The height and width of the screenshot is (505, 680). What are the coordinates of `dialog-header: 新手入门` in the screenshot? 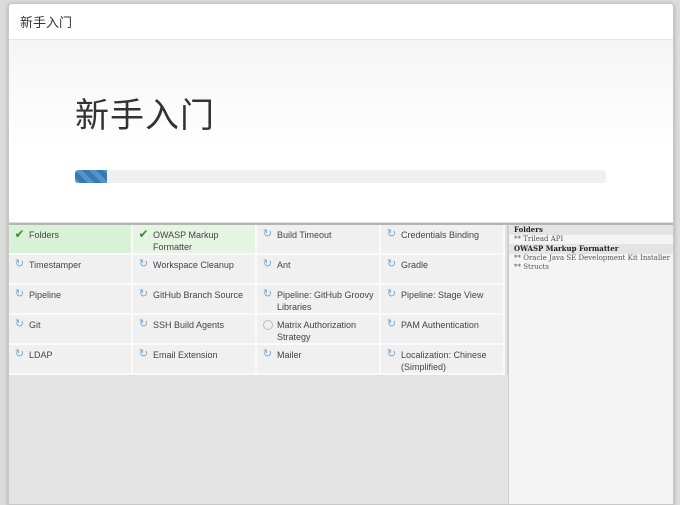 It's located at (341, 22).